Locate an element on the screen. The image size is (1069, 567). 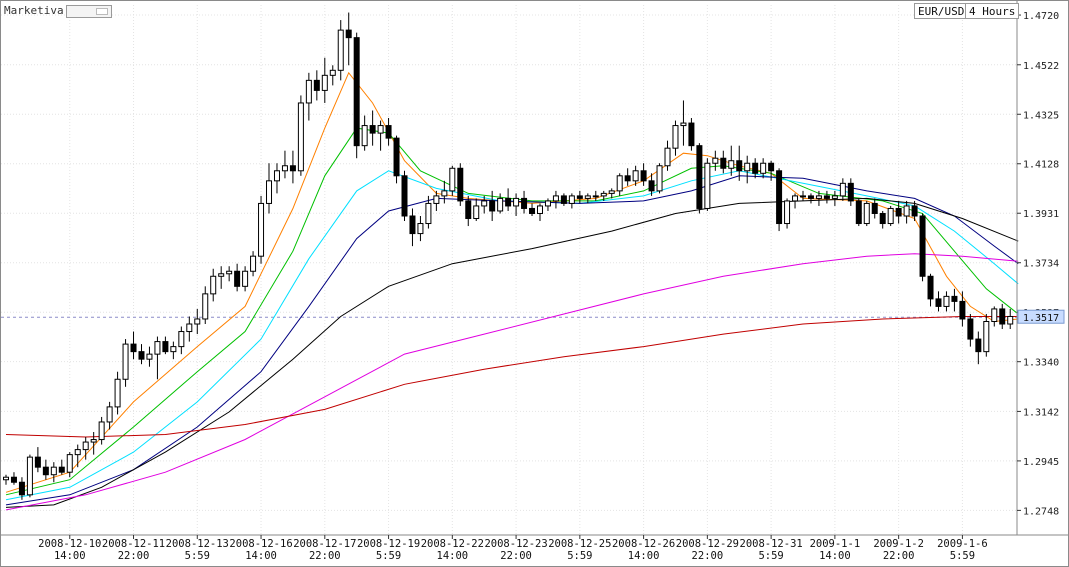
y-tick-label: 1.3142 is located at coordinates (1041, 412).